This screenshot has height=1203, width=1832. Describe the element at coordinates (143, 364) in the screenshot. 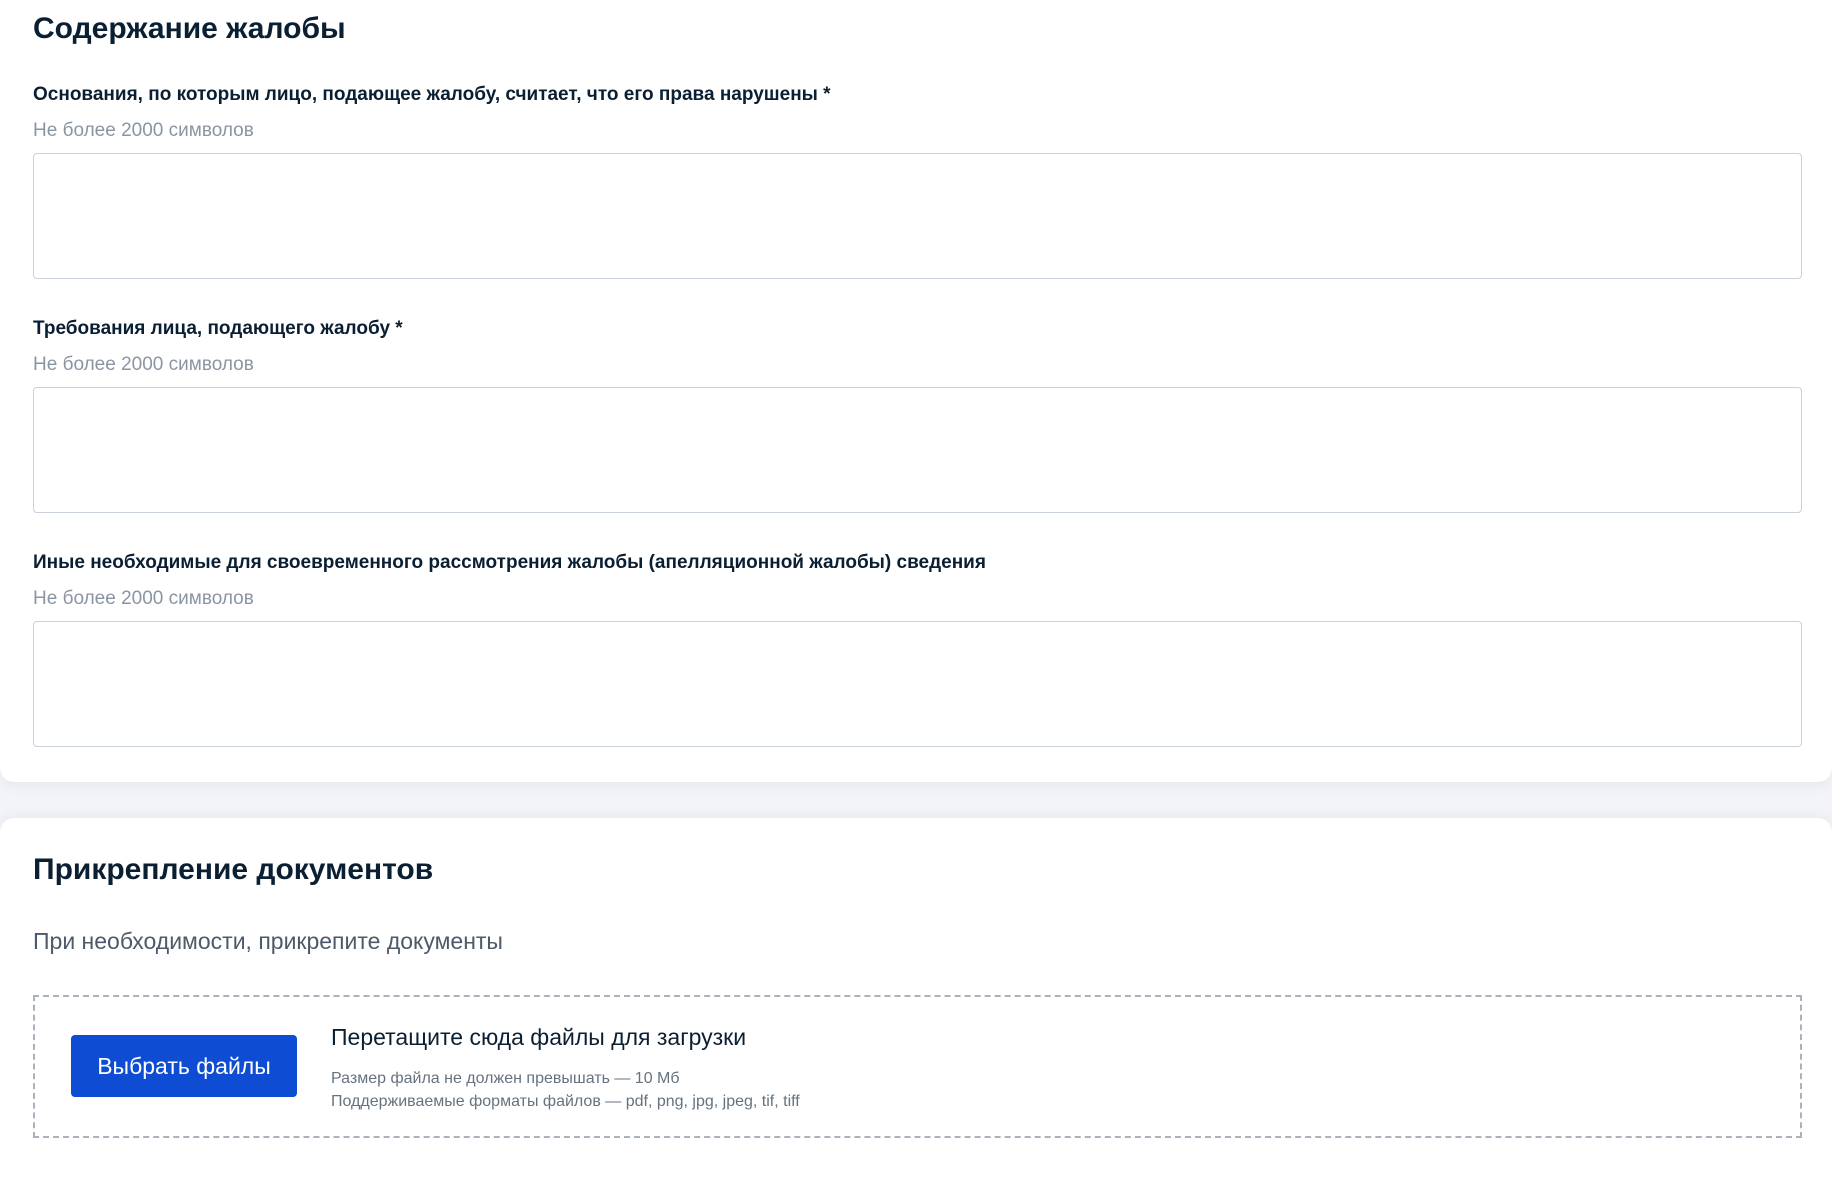

I see `field-hint-requirements: Не более 2000 символов` at that location.